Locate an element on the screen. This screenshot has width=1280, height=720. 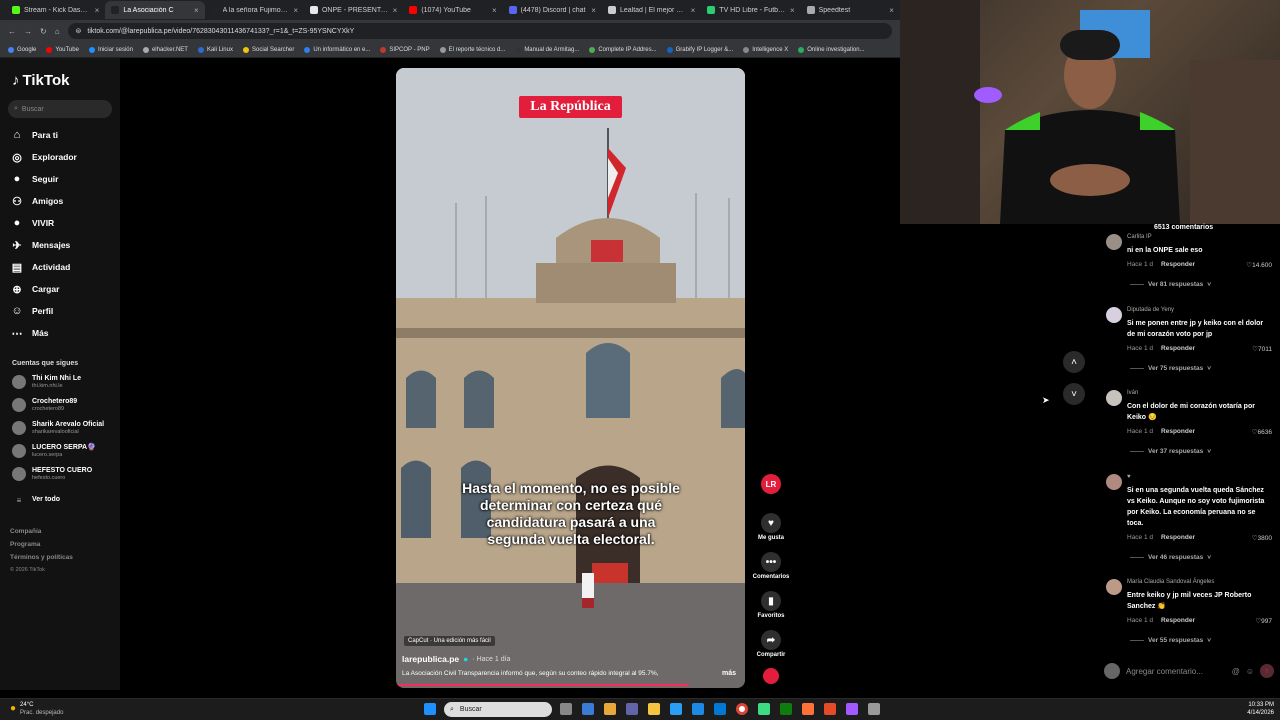
comment-like-button: ♡14.600 is located at coordinates (1259, 265).